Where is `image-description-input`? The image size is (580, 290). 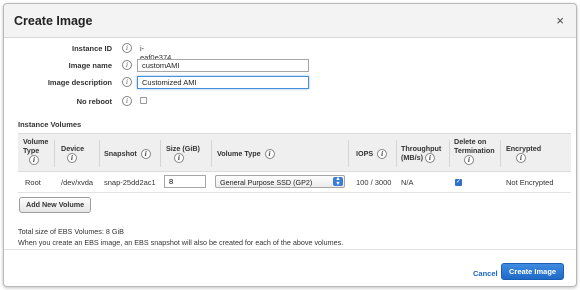 image-description-input is located at coordinates (223, 82).